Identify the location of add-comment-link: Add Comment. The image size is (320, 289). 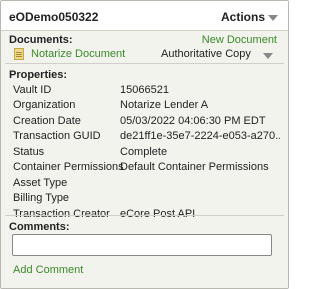
(48, 270).